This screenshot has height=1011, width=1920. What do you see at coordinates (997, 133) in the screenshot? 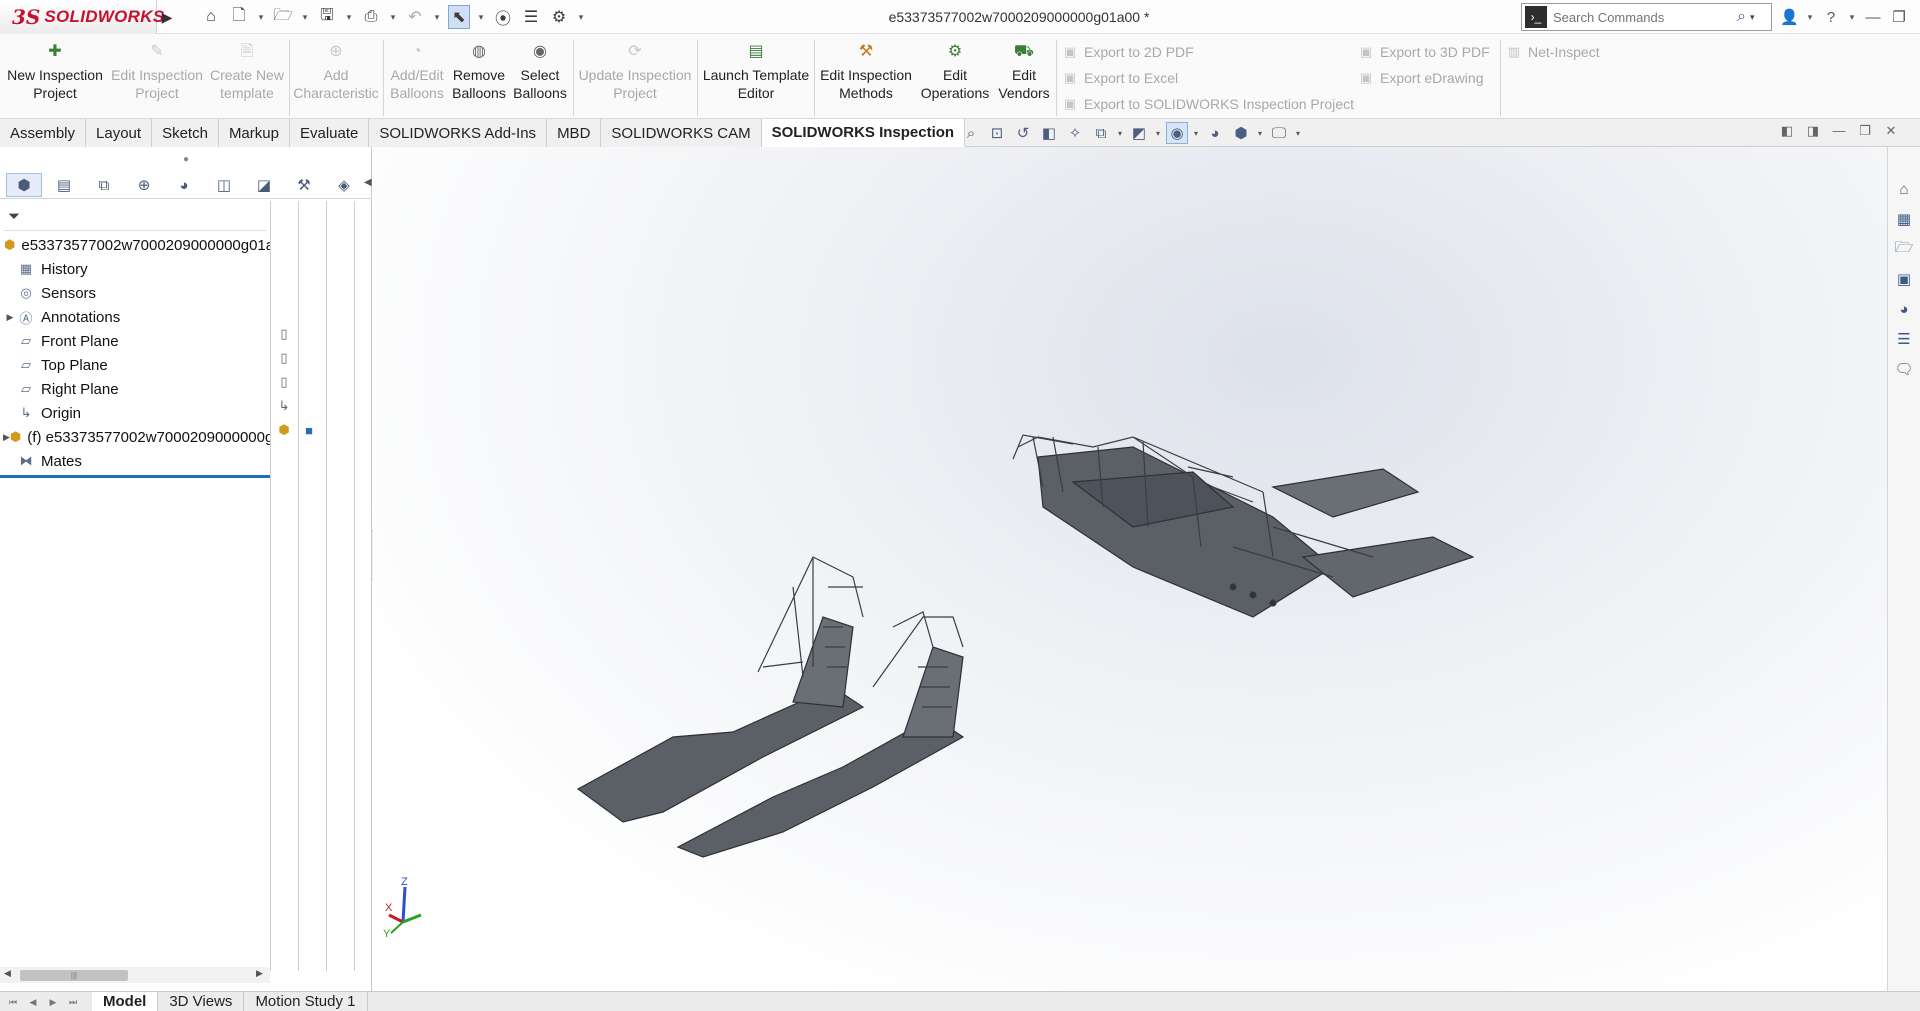
I see `zoom-to-area-icon: ⊡` at bounding box center [997, 133].